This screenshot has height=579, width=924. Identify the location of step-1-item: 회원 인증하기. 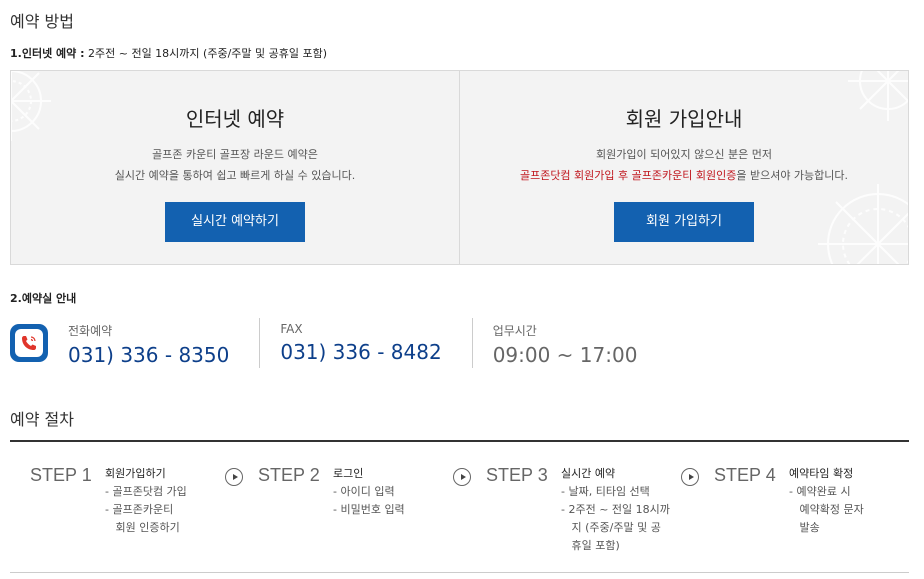
(142, 527).